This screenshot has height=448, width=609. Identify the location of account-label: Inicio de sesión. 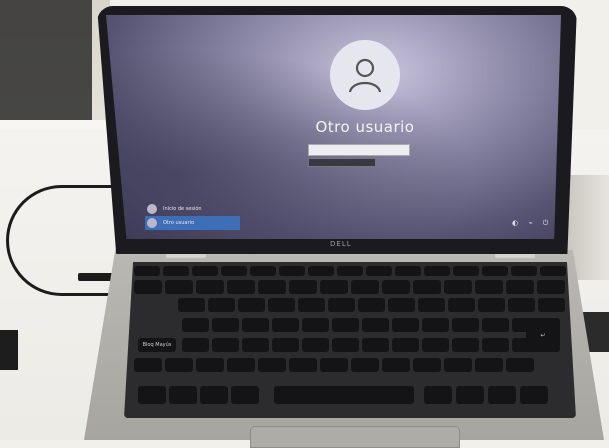
(182, 209).